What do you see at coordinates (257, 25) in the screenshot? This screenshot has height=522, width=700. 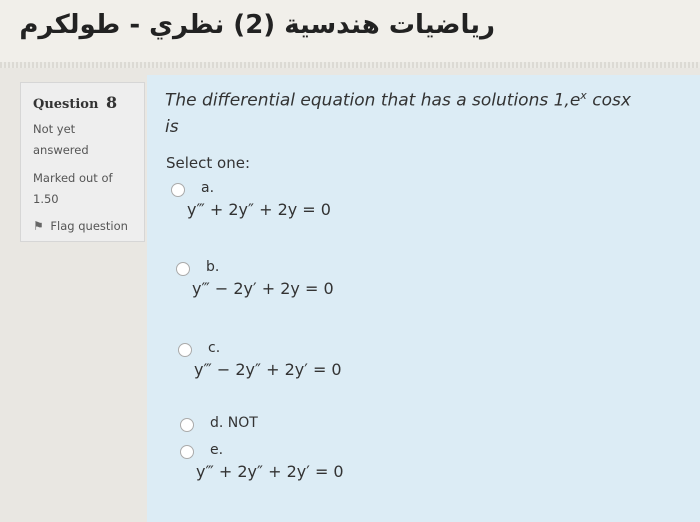 I see `page-title: رياضيات هندسية (2) نظري - طولكرم` at bounding box center [257, 25].